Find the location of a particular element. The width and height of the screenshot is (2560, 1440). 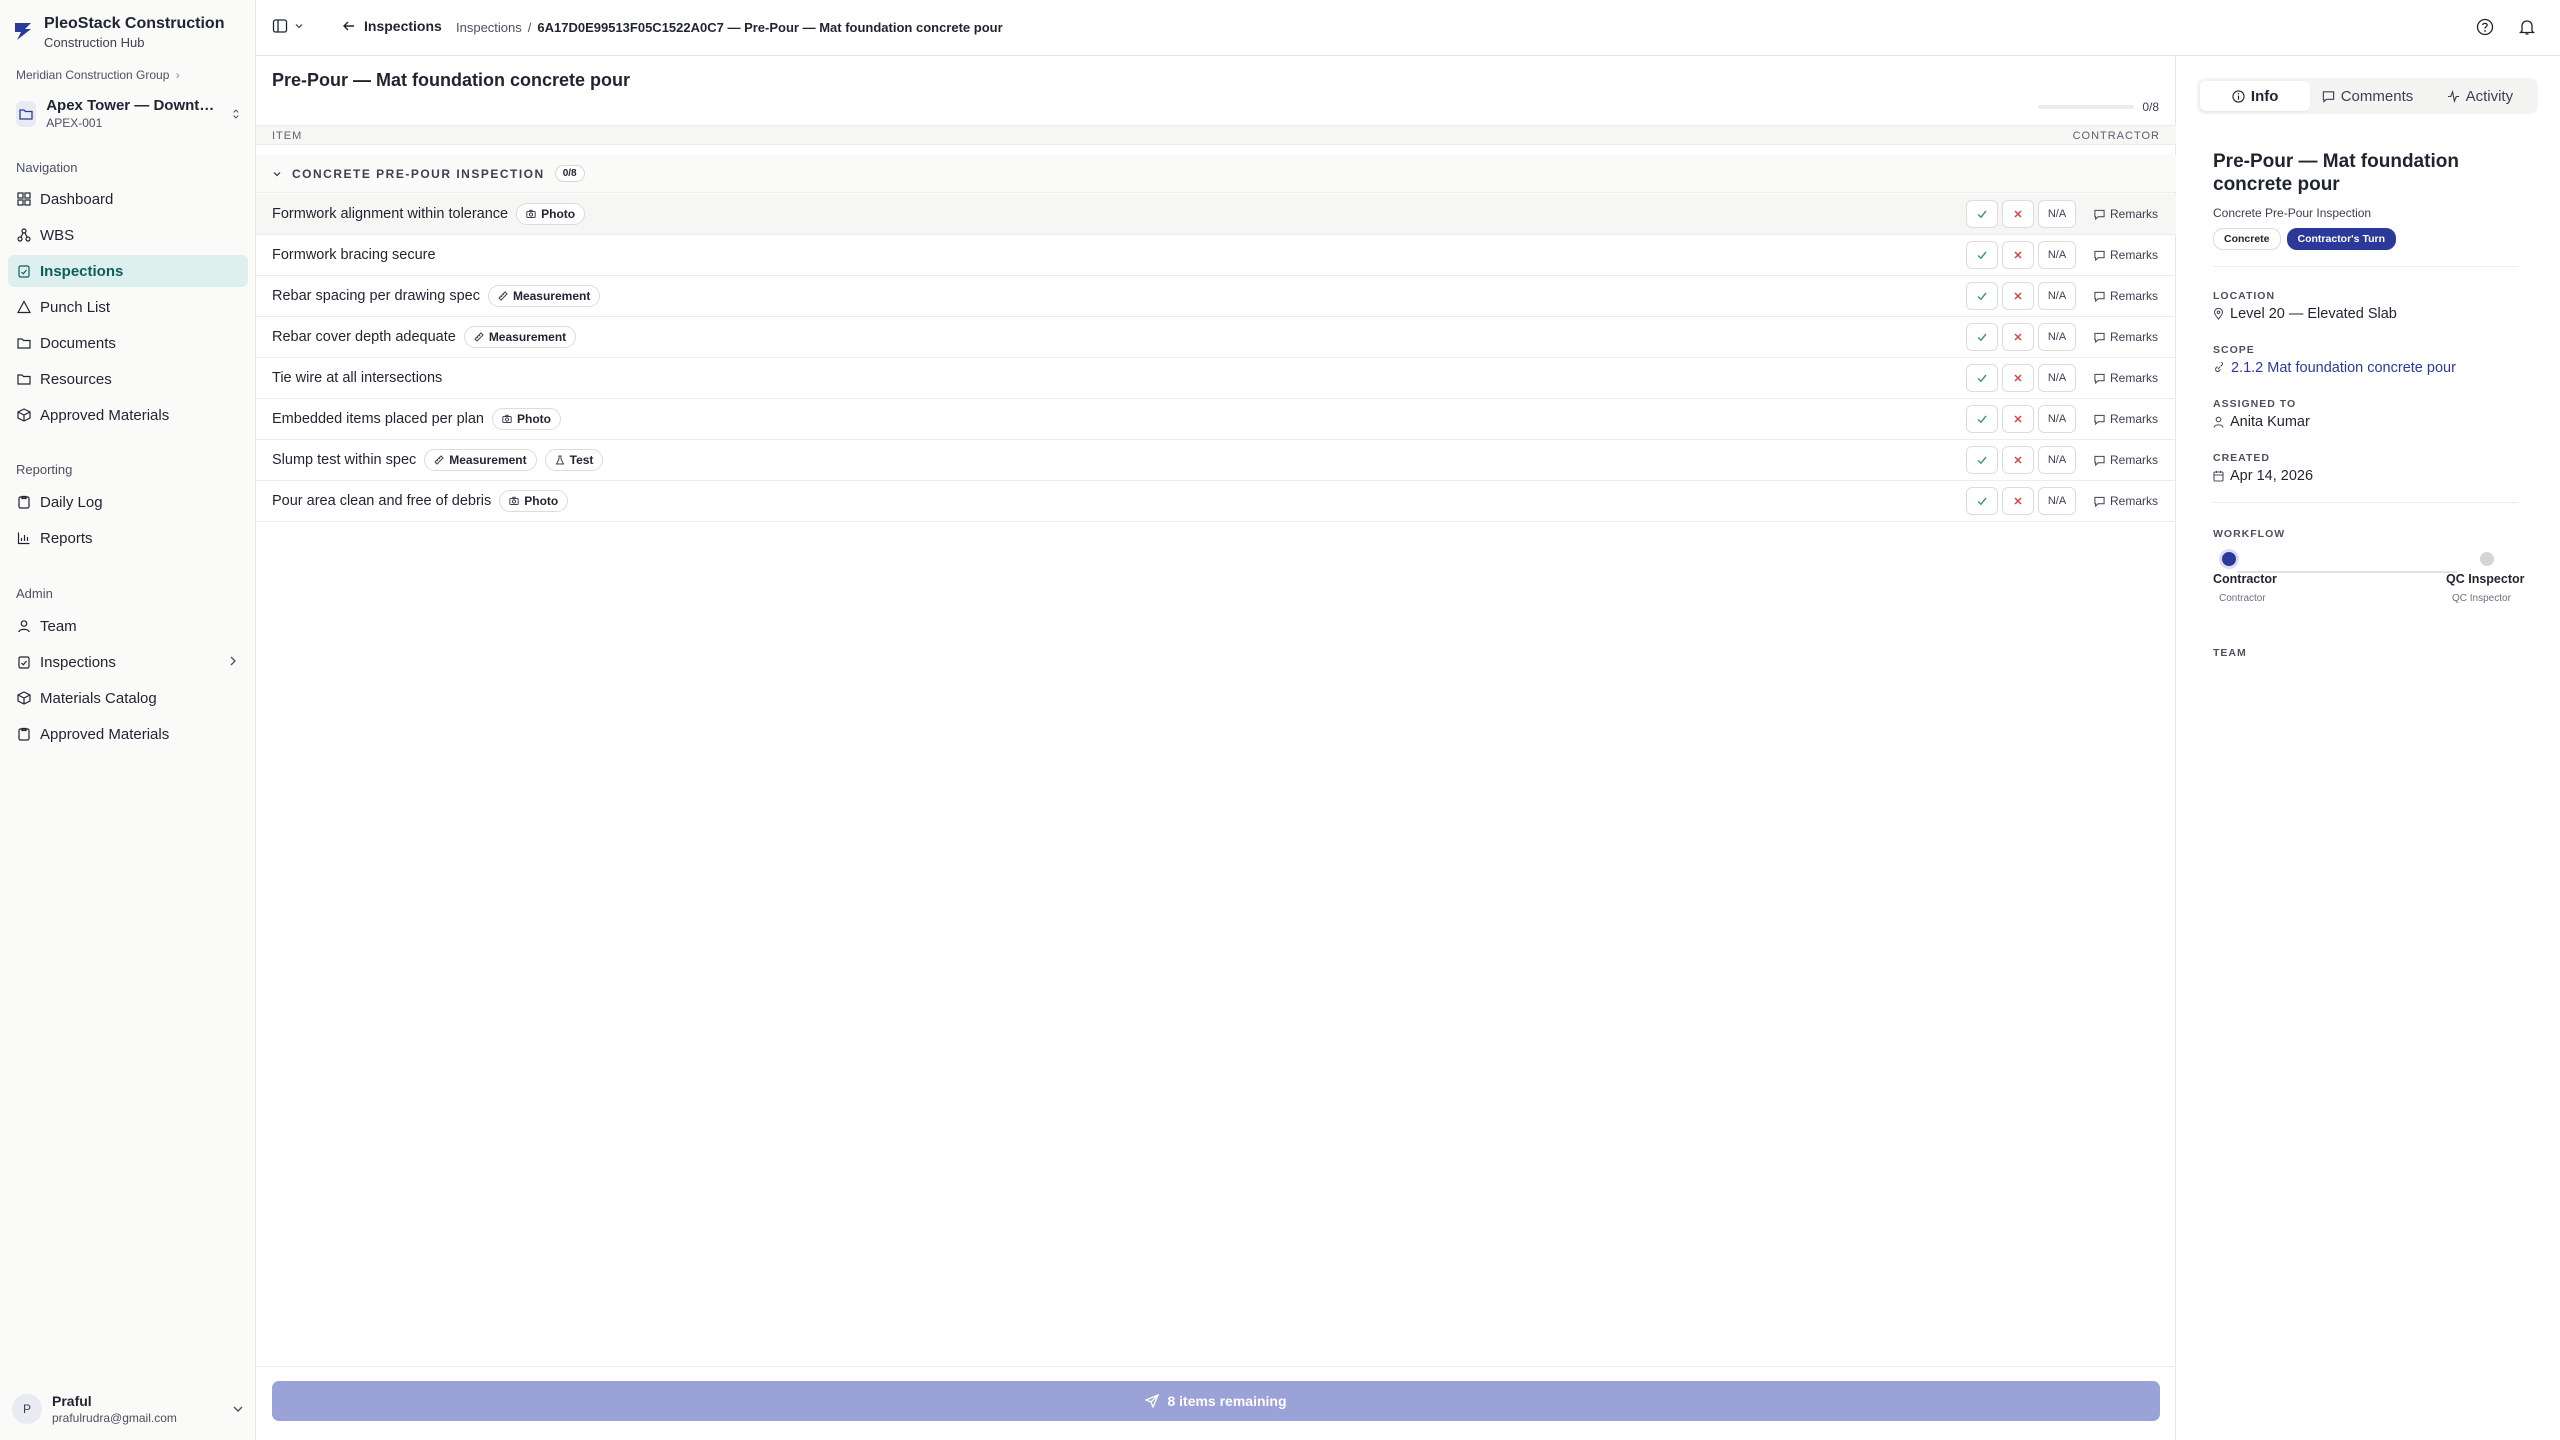

progress-bar is located at coordinates (2086, 107).